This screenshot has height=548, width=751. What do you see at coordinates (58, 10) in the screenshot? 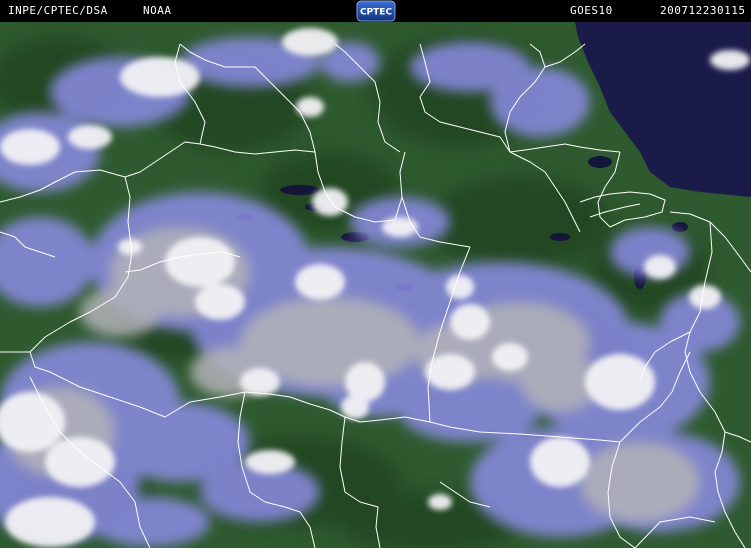
I see `agency-label: INPE/CPTEC/DSA` at bounding box center [58, 10].